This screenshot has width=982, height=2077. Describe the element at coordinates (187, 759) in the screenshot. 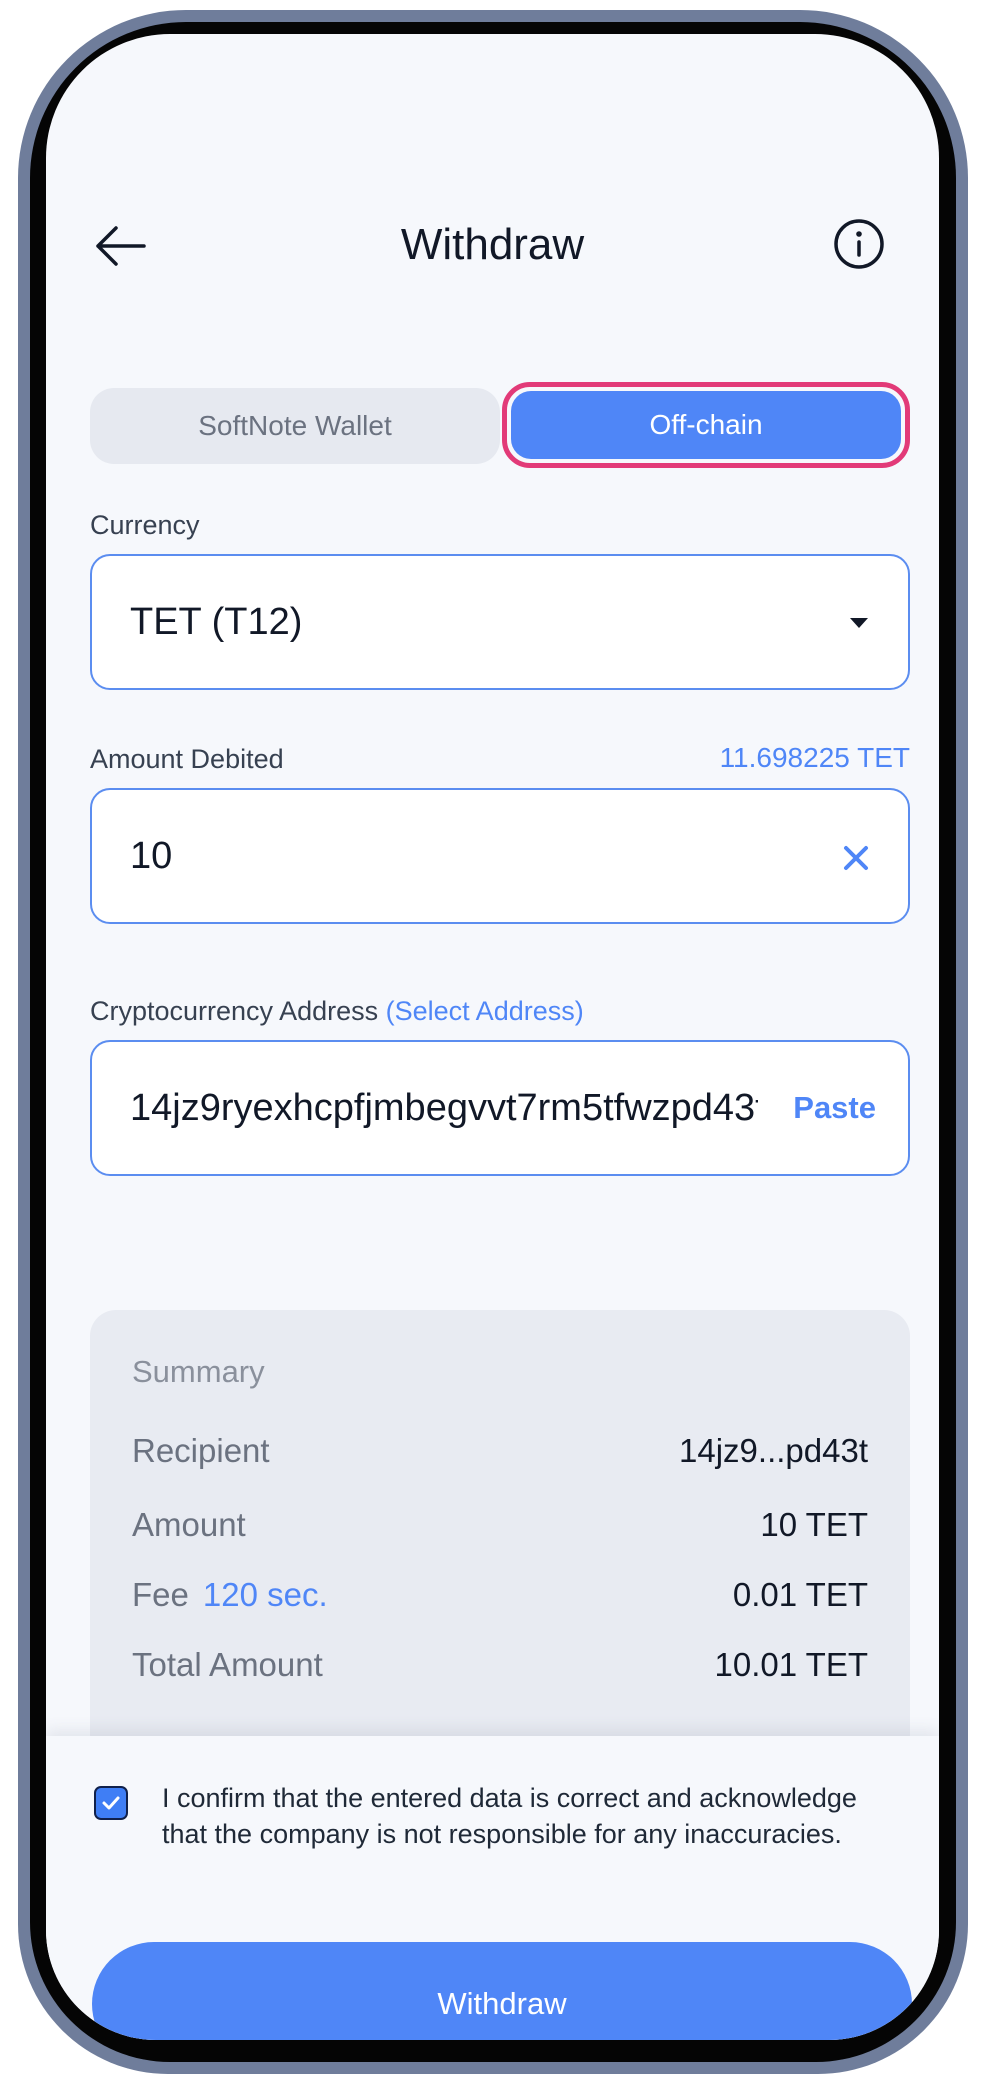

I see `amount-label: Amount Debited` at that location.